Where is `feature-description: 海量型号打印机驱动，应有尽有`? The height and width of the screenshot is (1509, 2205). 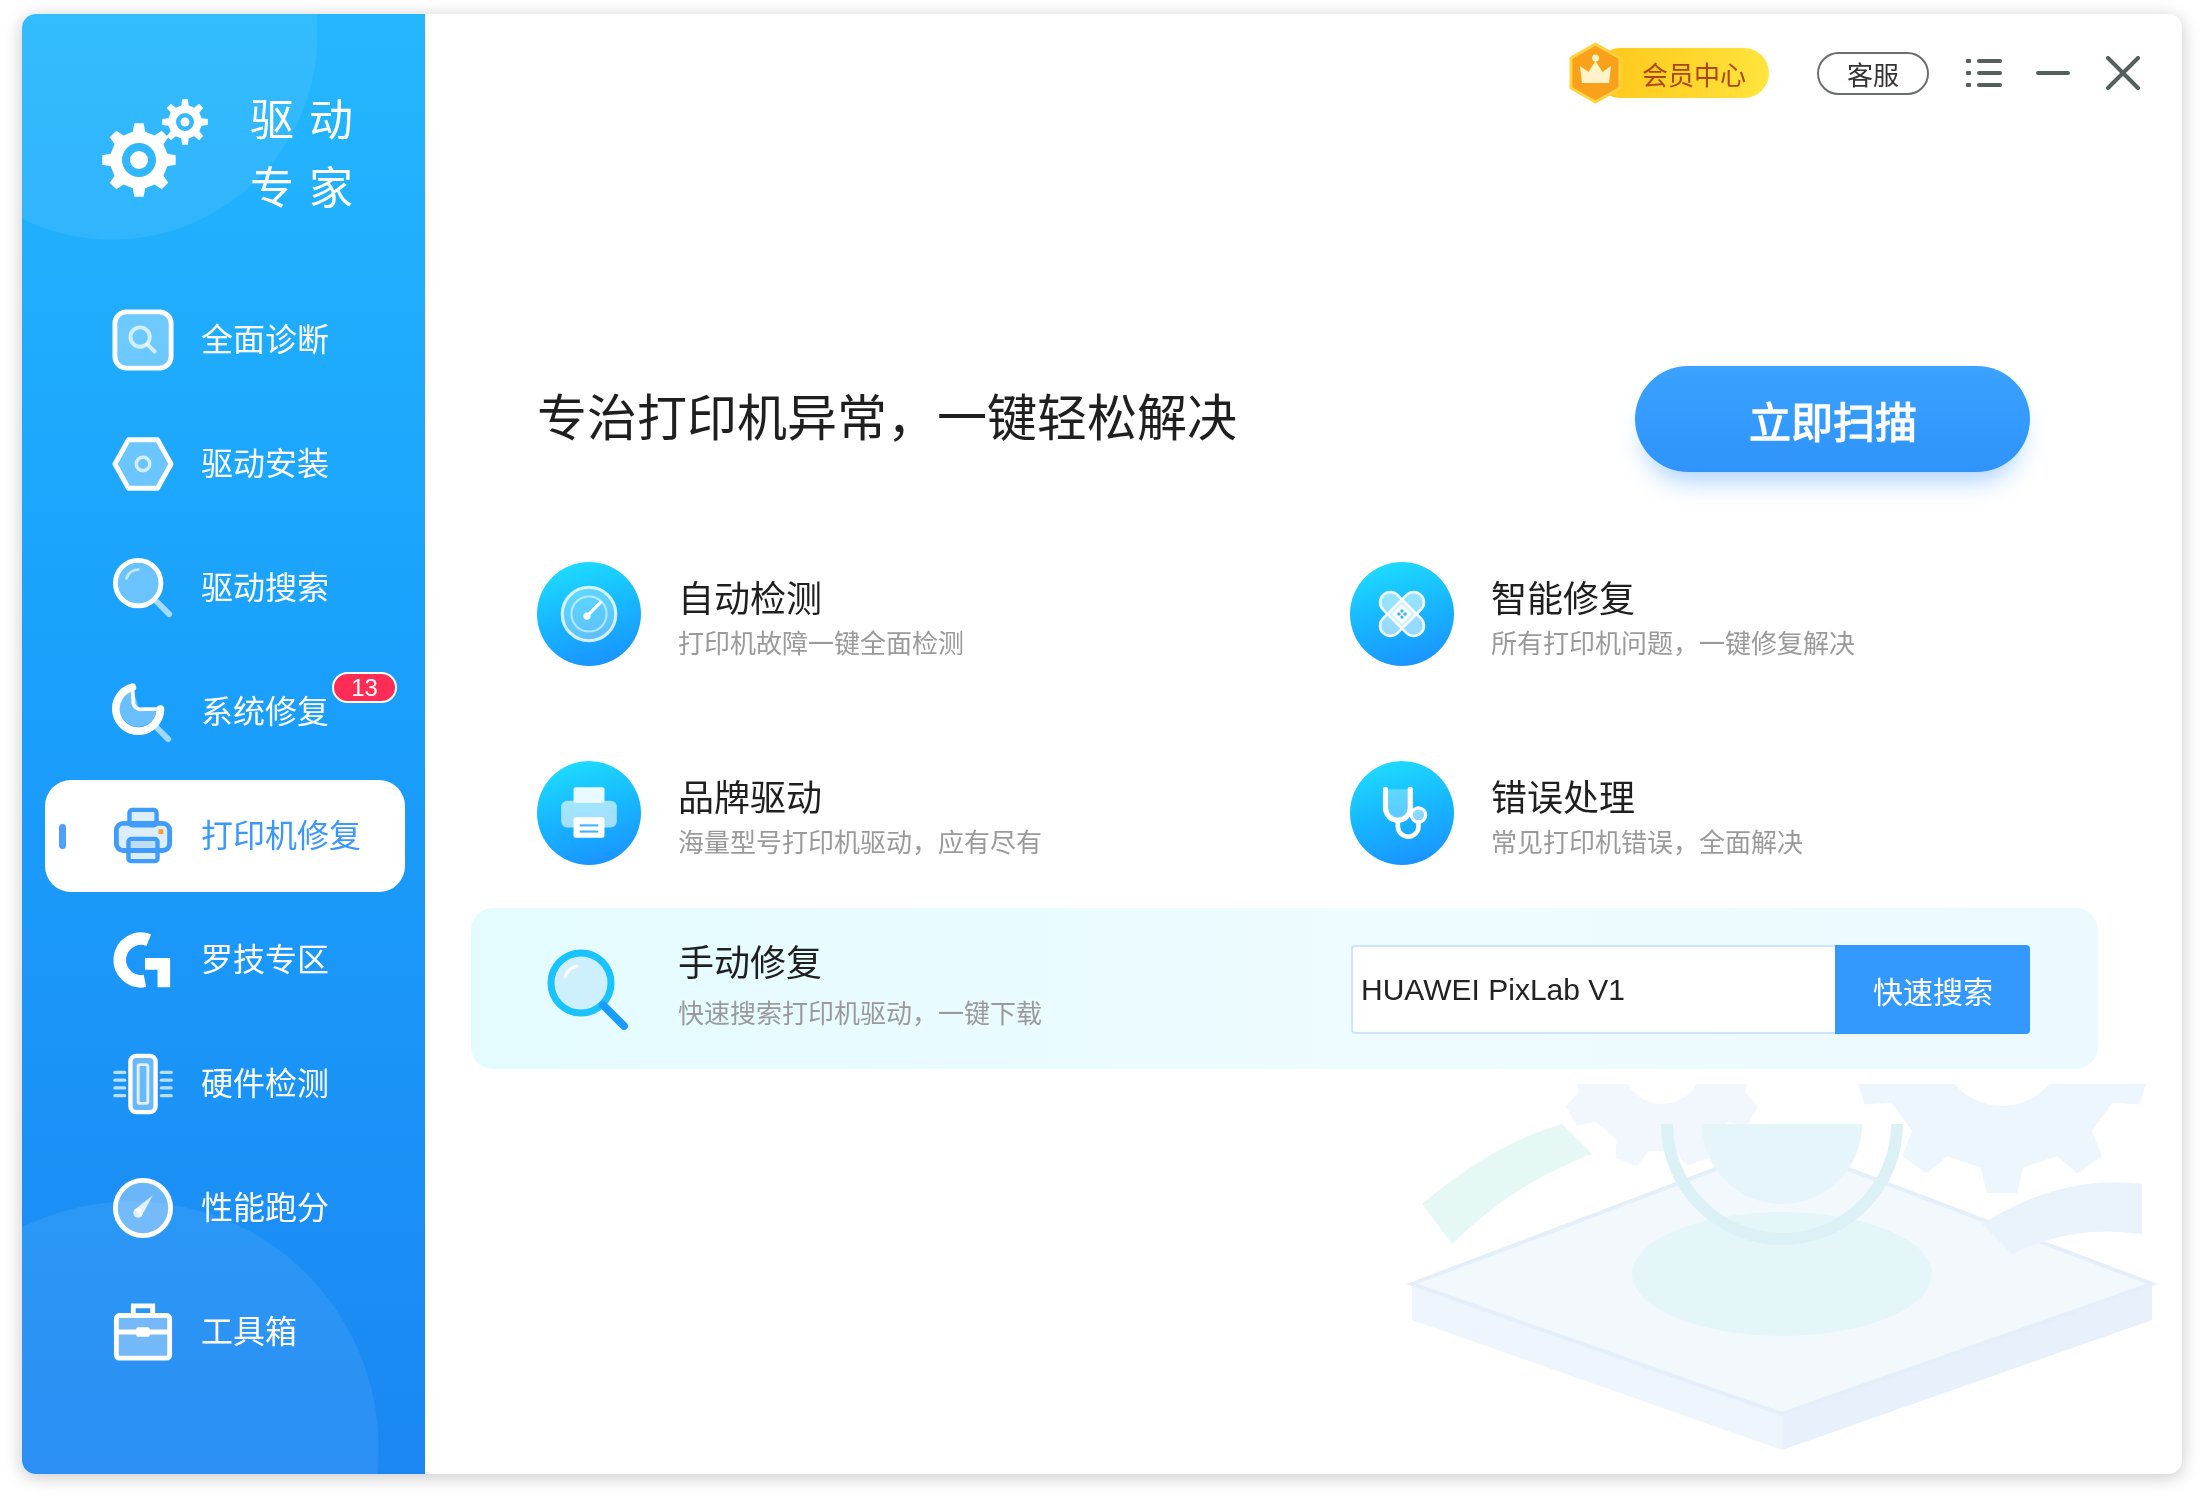 feature-description: 海量型号打印机驱动，应有尽有 is located at coordinates (860, 843).